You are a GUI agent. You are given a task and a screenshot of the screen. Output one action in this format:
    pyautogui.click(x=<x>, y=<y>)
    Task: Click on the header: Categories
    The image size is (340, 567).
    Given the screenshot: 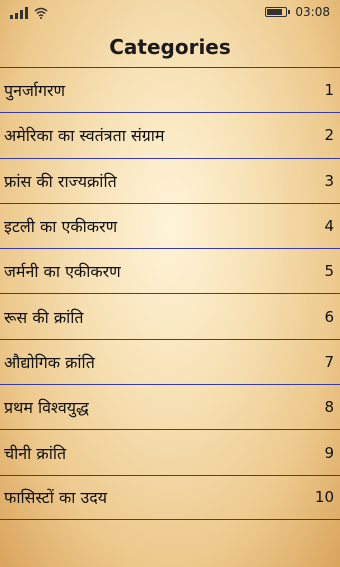 What is the action you would take?
    pyautogui.click(x=170, y=47)
    